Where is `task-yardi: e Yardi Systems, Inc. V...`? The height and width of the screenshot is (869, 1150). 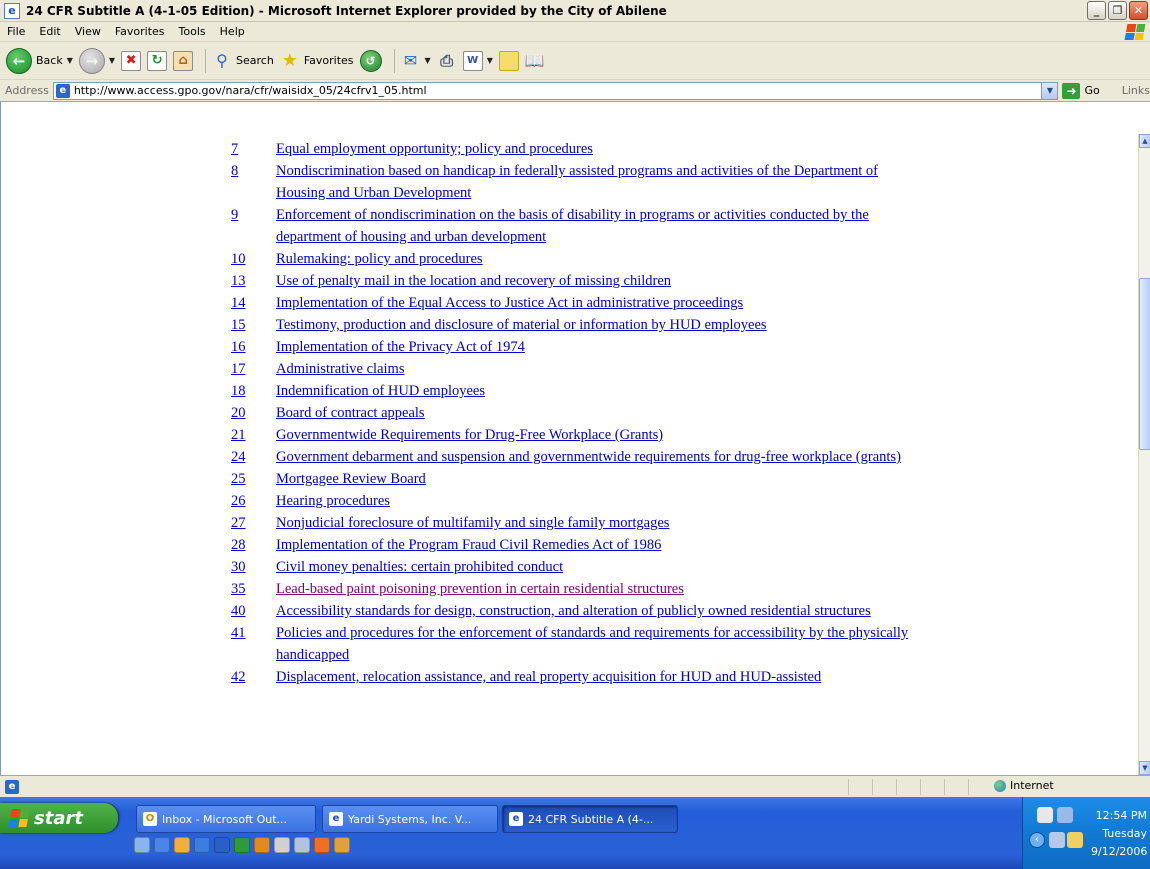 task-yardi: e Yardi Systems, Inc. V... is located at coordinates (410, 819).